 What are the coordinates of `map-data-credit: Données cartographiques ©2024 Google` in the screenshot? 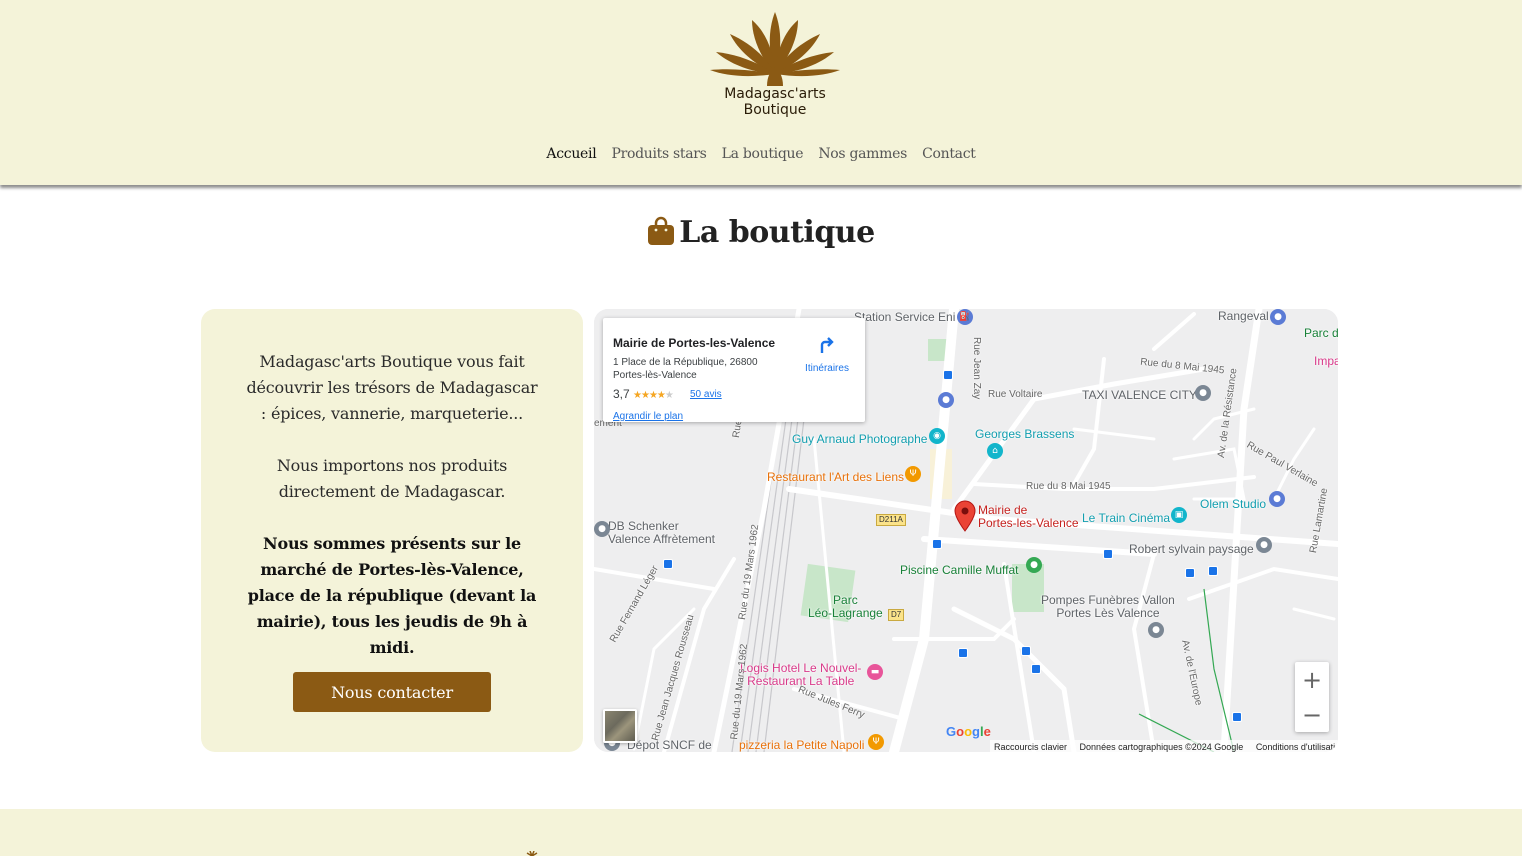 It's located at (1161, 747).